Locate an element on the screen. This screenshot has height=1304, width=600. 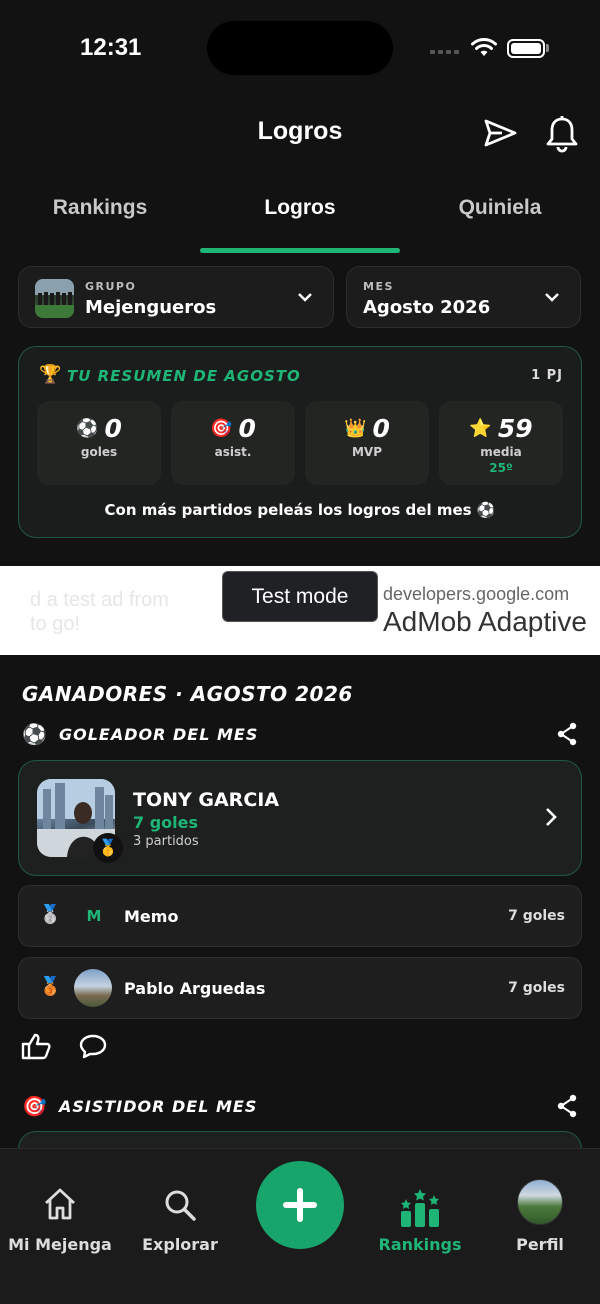
nav-label: Rankings is located at coordinates (420, 1244).